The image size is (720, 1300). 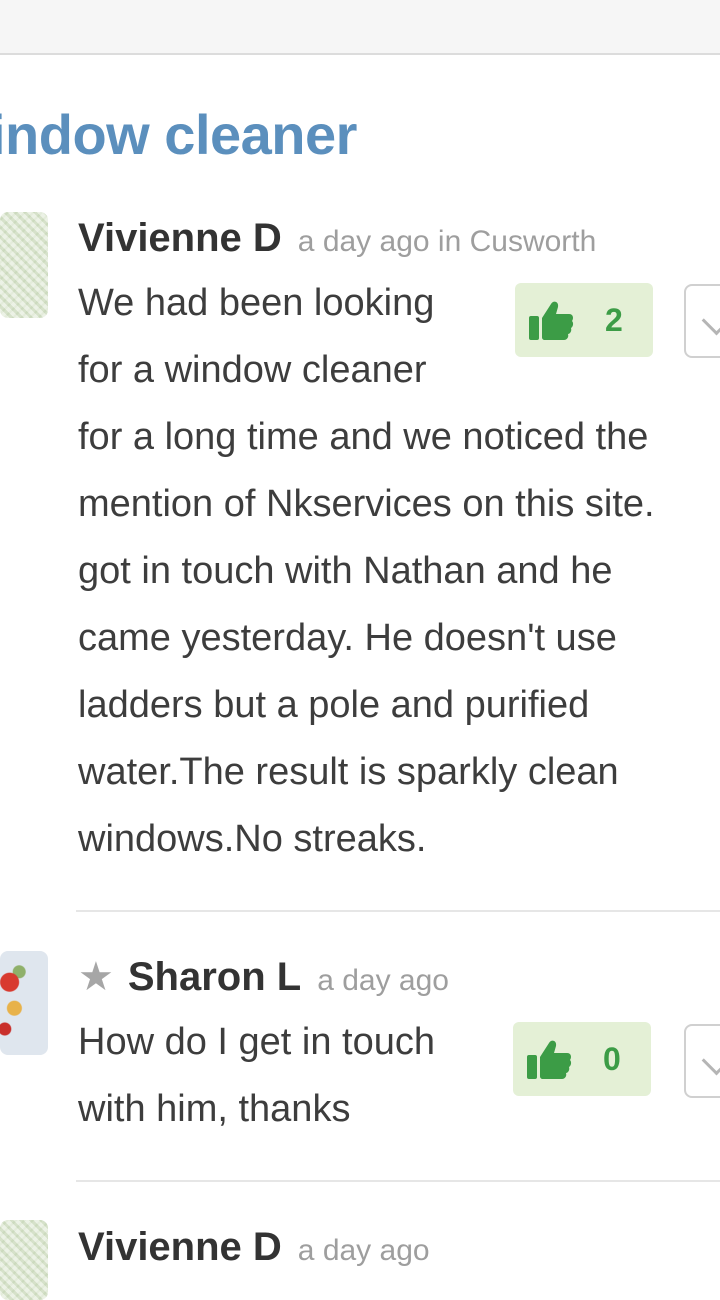 I want to click on star-icon: ★, so click(x=96, y=977).